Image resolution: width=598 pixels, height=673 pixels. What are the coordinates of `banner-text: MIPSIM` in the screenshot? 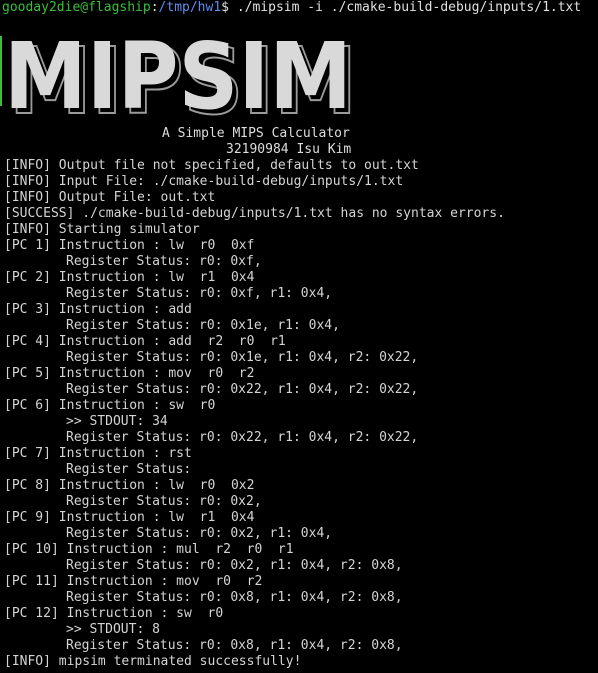 It's located at (178, 73).